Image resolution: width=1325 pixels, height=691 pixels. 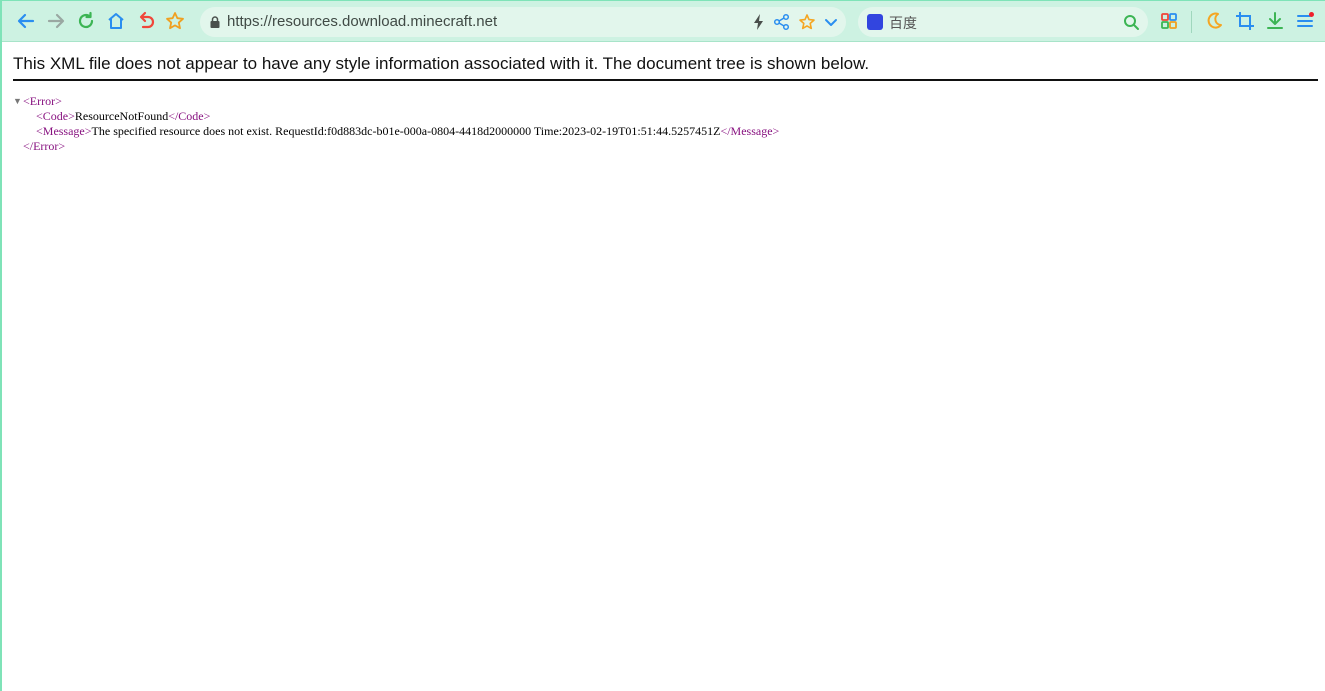 I want to click on home-button, so click(x=116, y=21).